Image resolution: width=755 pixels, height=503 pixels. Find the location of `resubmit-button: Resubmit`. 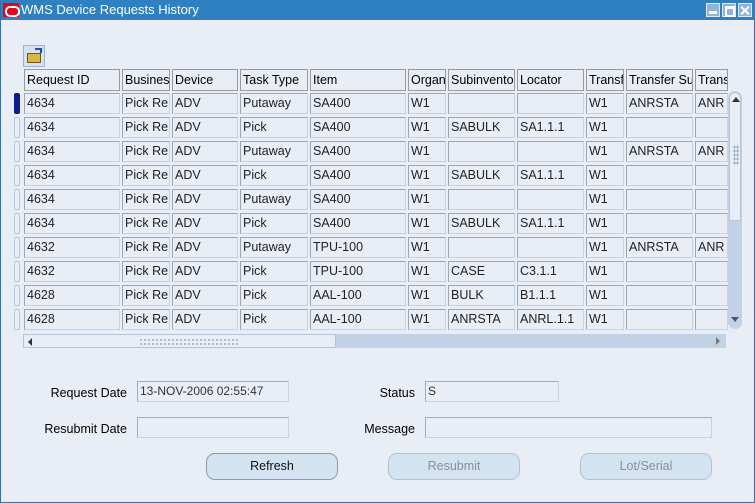

resubmit-button: Resubmit is located at coordinates (454, 466).